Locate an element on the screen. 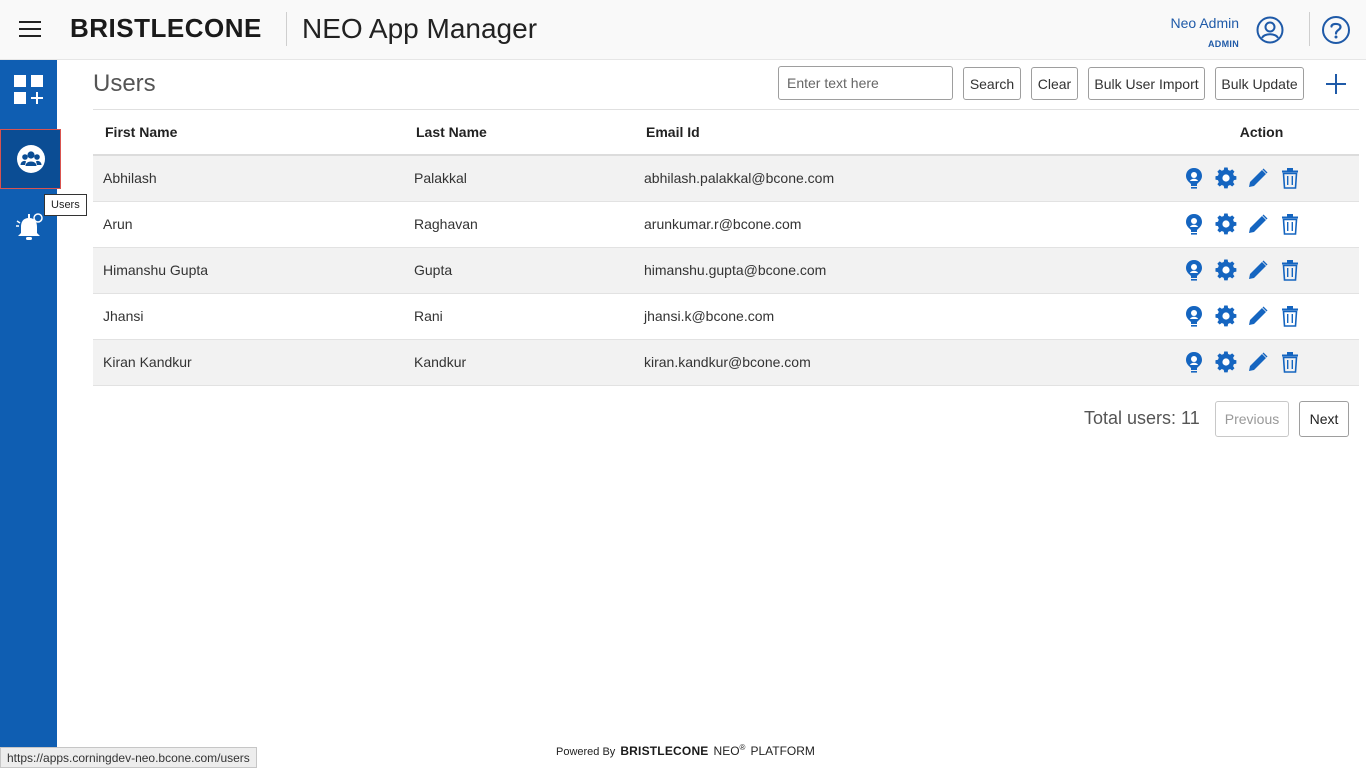 This screenshot has width=1366, height=768. users-group-icon is located at coordinates (30, 159).